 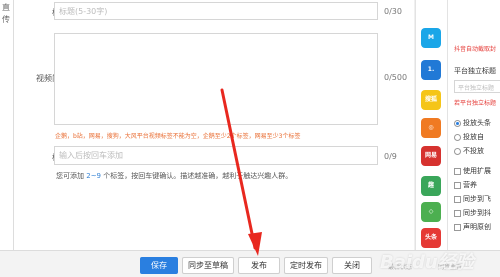 What do you see at coordinates (431, 238) in the screenshot?
I see `platform-app-icon: 头条` at bounding box center [431, 238].